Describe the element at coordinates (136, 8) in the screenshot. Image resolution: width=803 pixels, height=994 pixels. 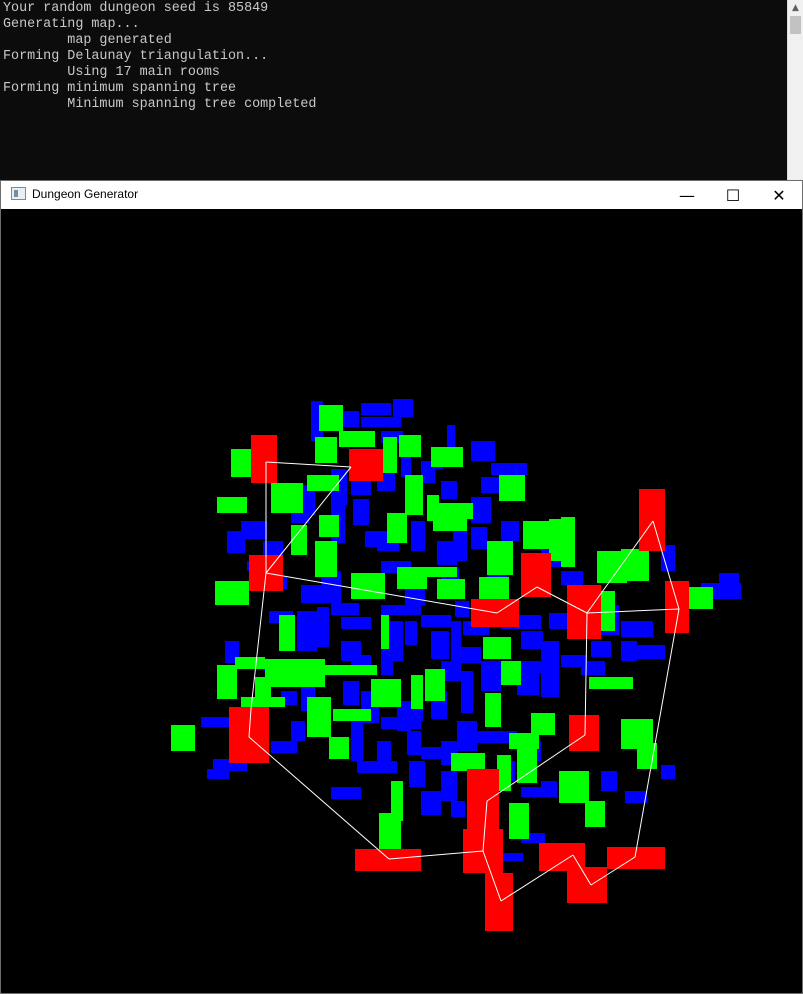
I see `console-line: Your random dungeon seed is 85849` at that location.